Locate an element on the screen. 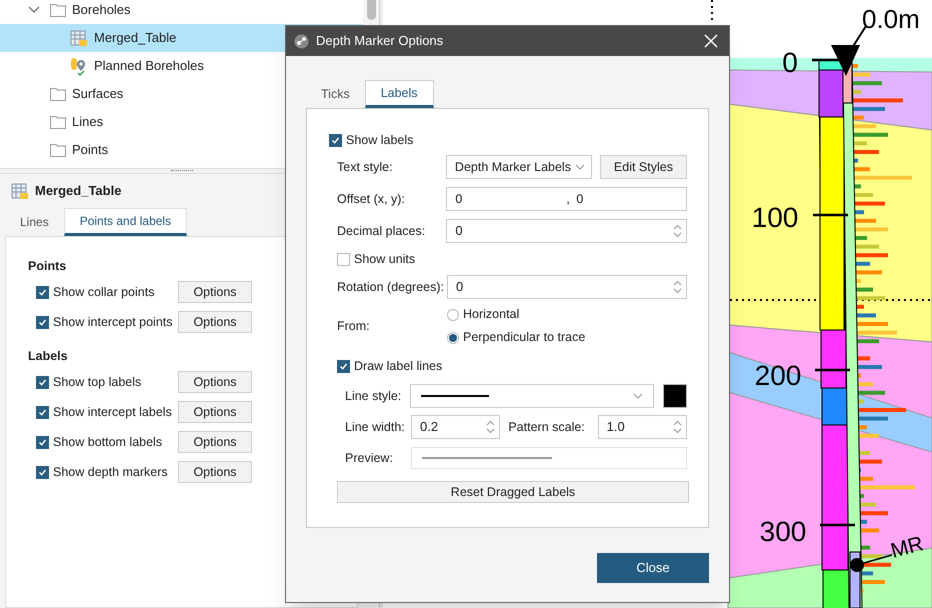 The width and height of the screenshot is (932, 608). marker-label: MR is located at coordinates (907, 547).